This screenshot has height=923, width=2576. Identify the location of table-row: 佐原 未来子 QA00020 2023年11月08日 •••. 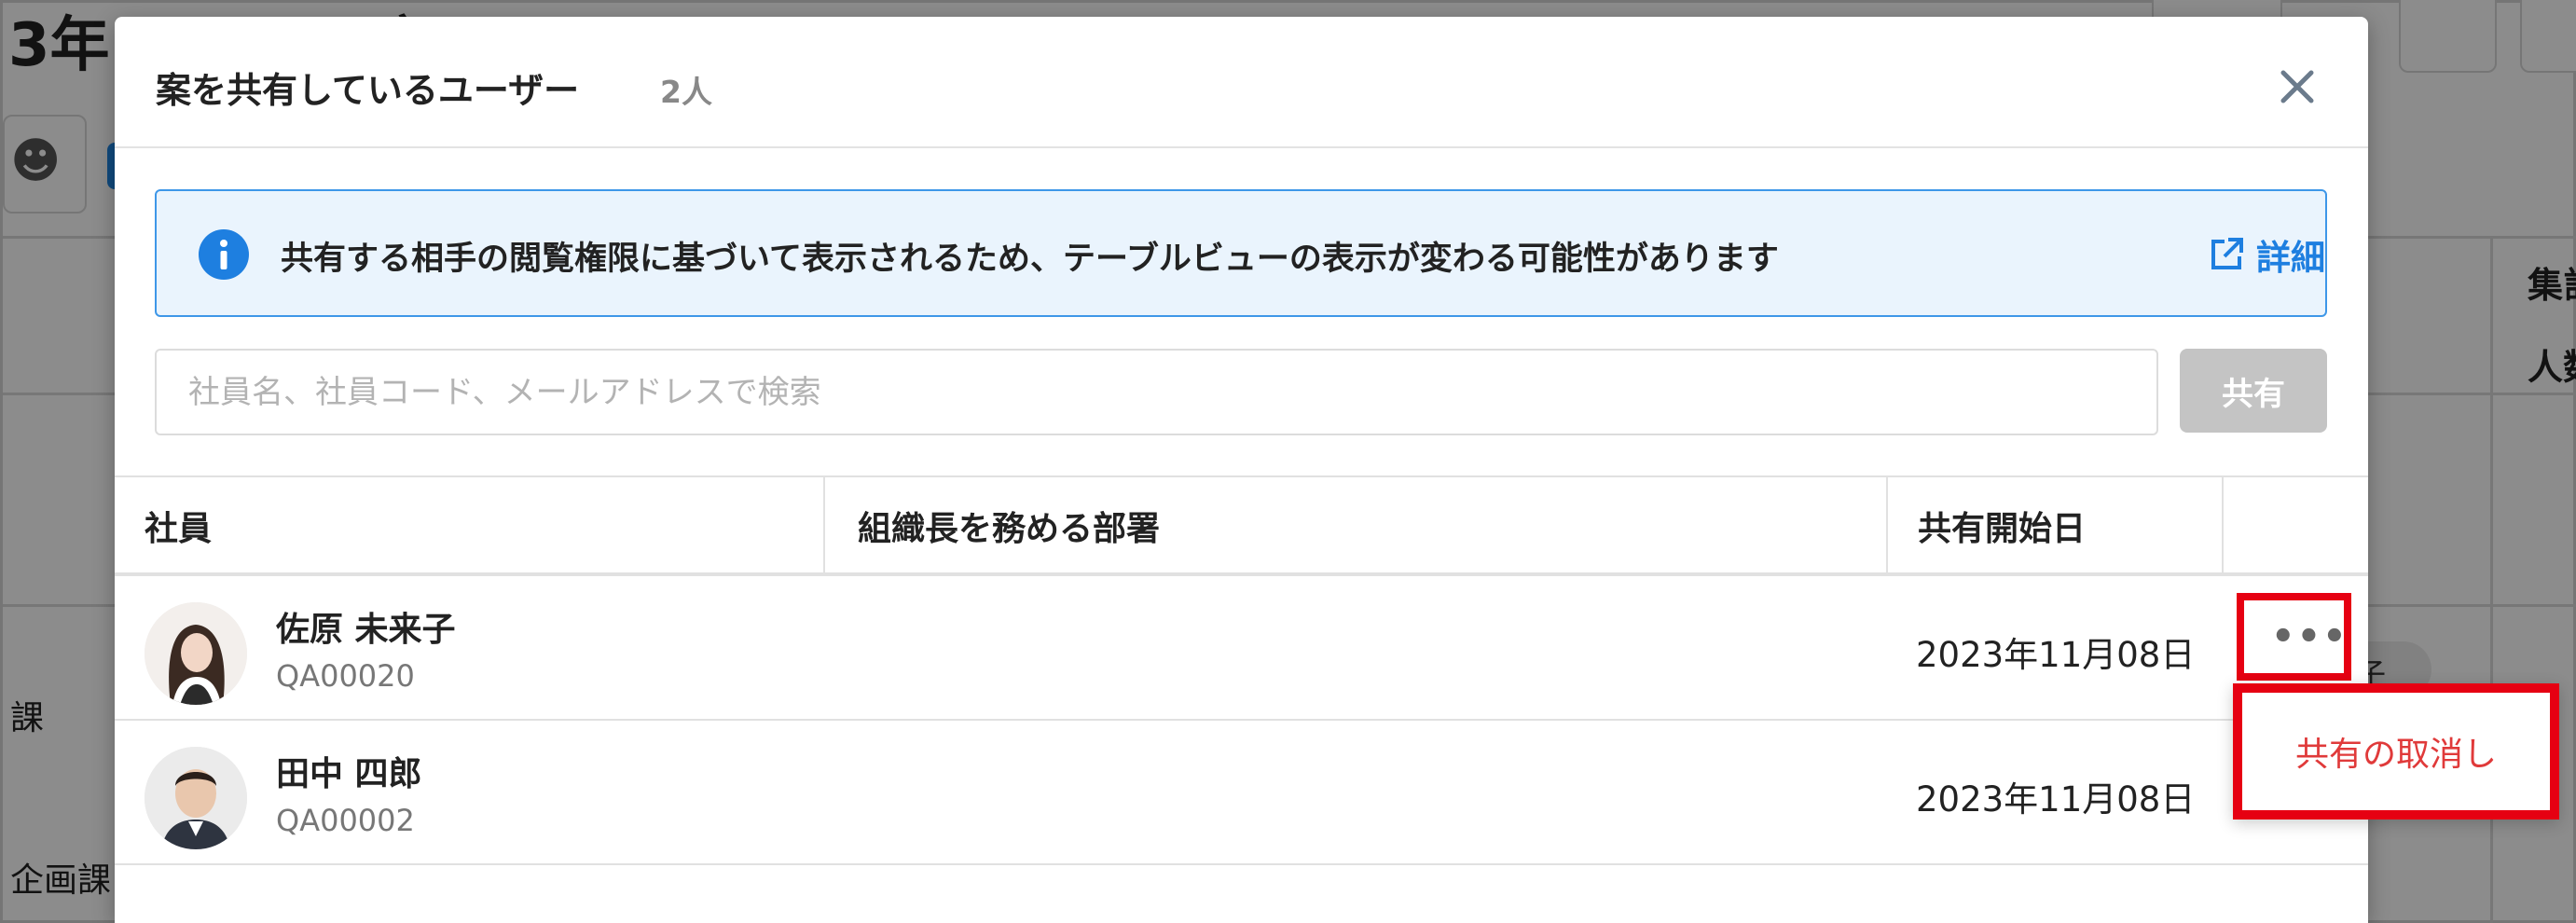
(1241, 648).